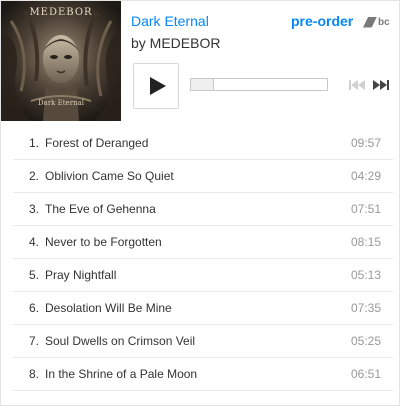 Image resolution: width=400 pixels, height=406 pixels. What do you see at coordinates (203, 374) in the screenshot?
I see `track-row: 8 In the Shrine of a Pale Moon 06:51` at bounding box center [203, 374].